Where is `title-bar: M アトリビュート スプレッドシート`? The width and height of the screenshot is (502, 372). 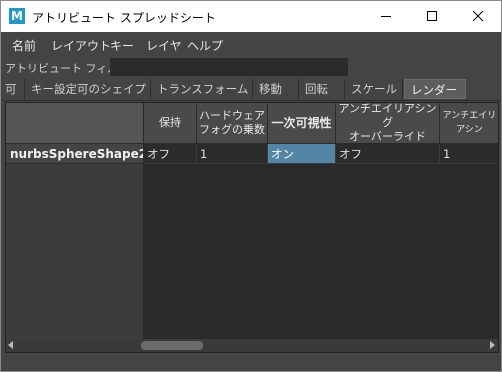
title-bar: M アトリビュート スプレッドシート is located at coordinates (251, 16).